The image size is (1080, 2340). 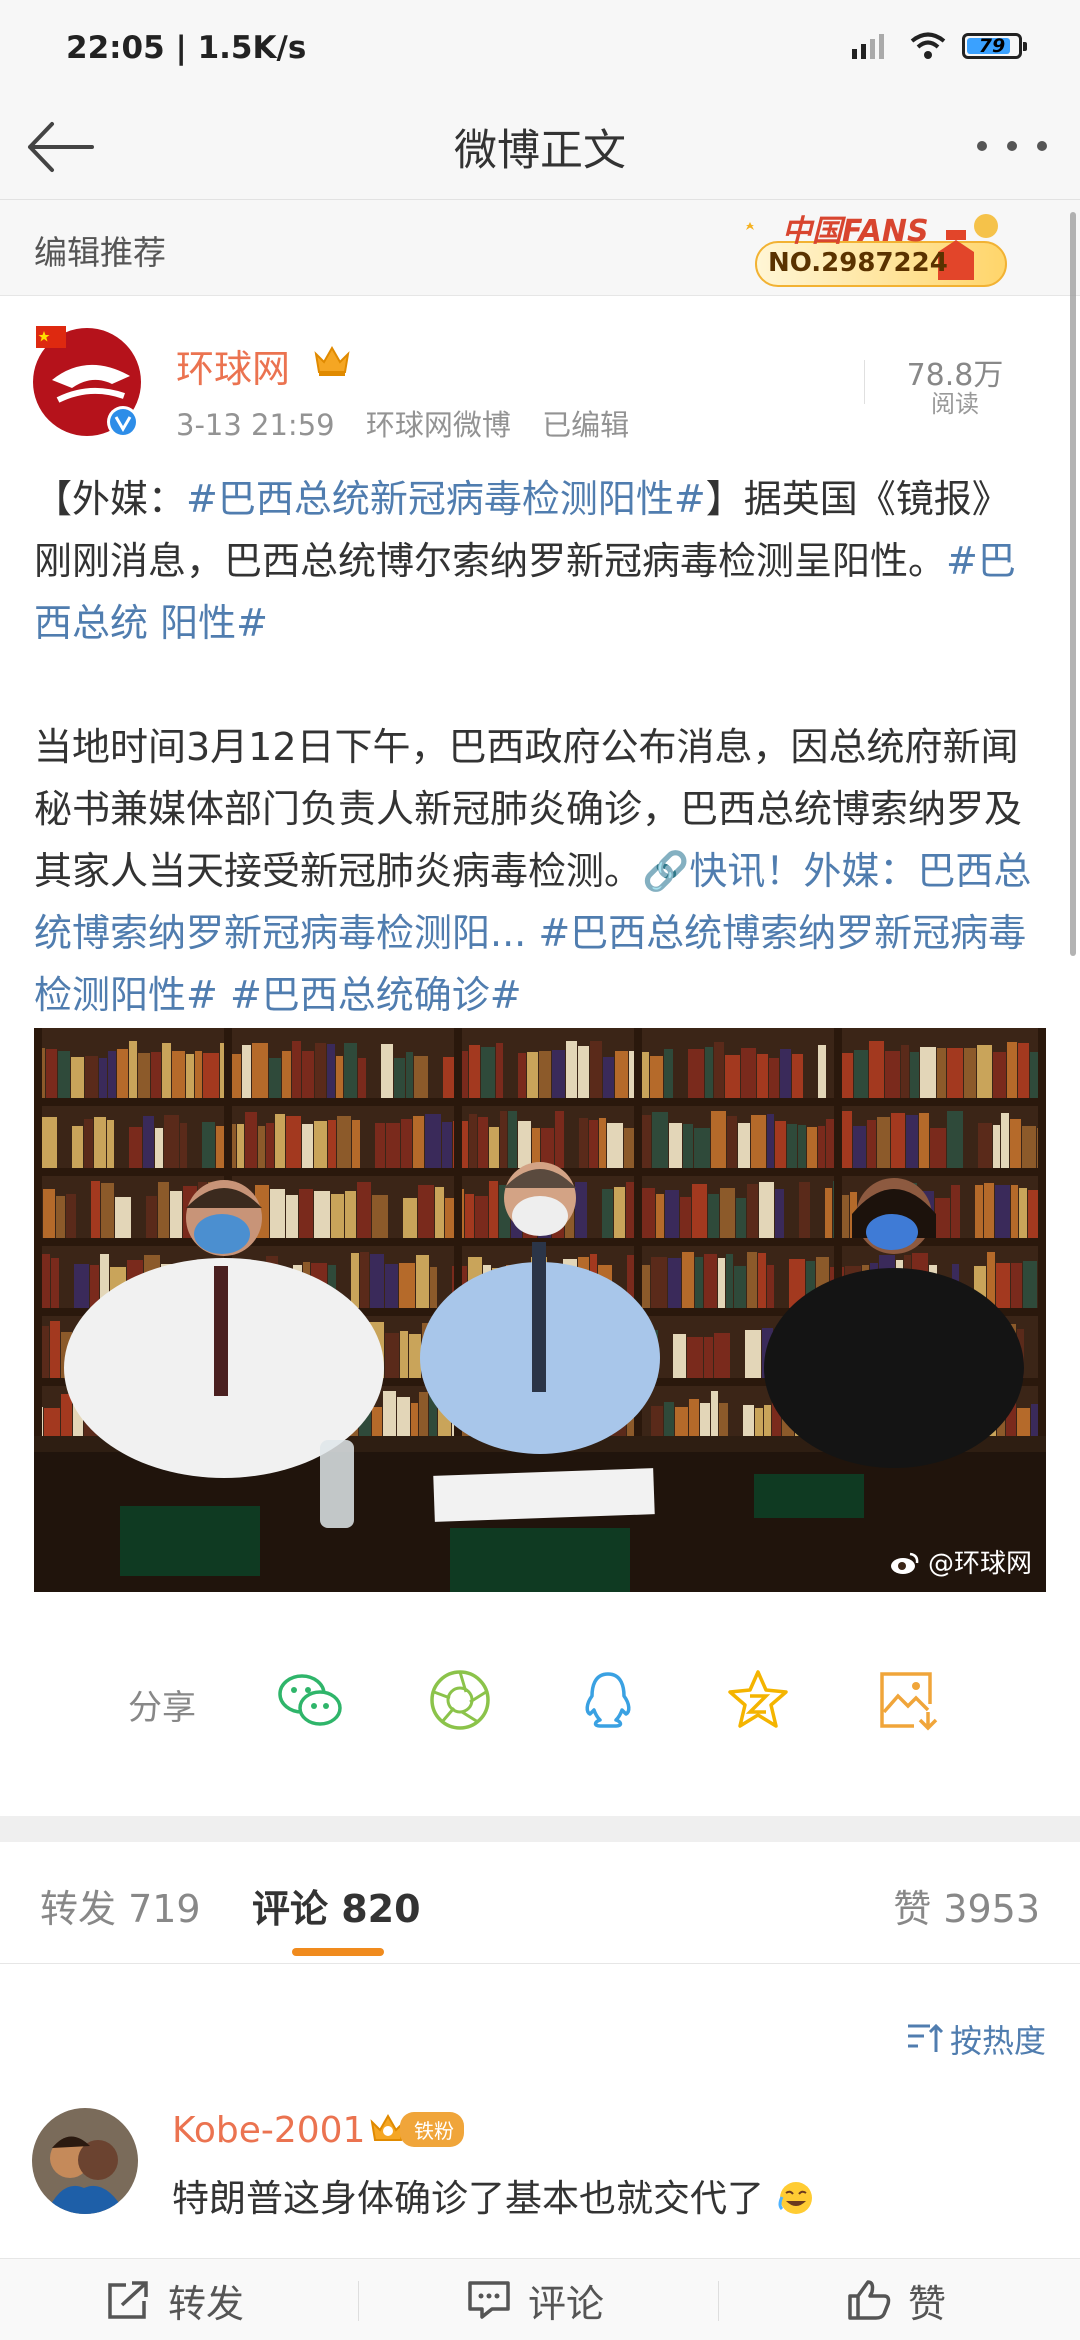 I want to click on tab-bar: 转发 719 评论 820 赞 3953, so click(x=540, y=1903).